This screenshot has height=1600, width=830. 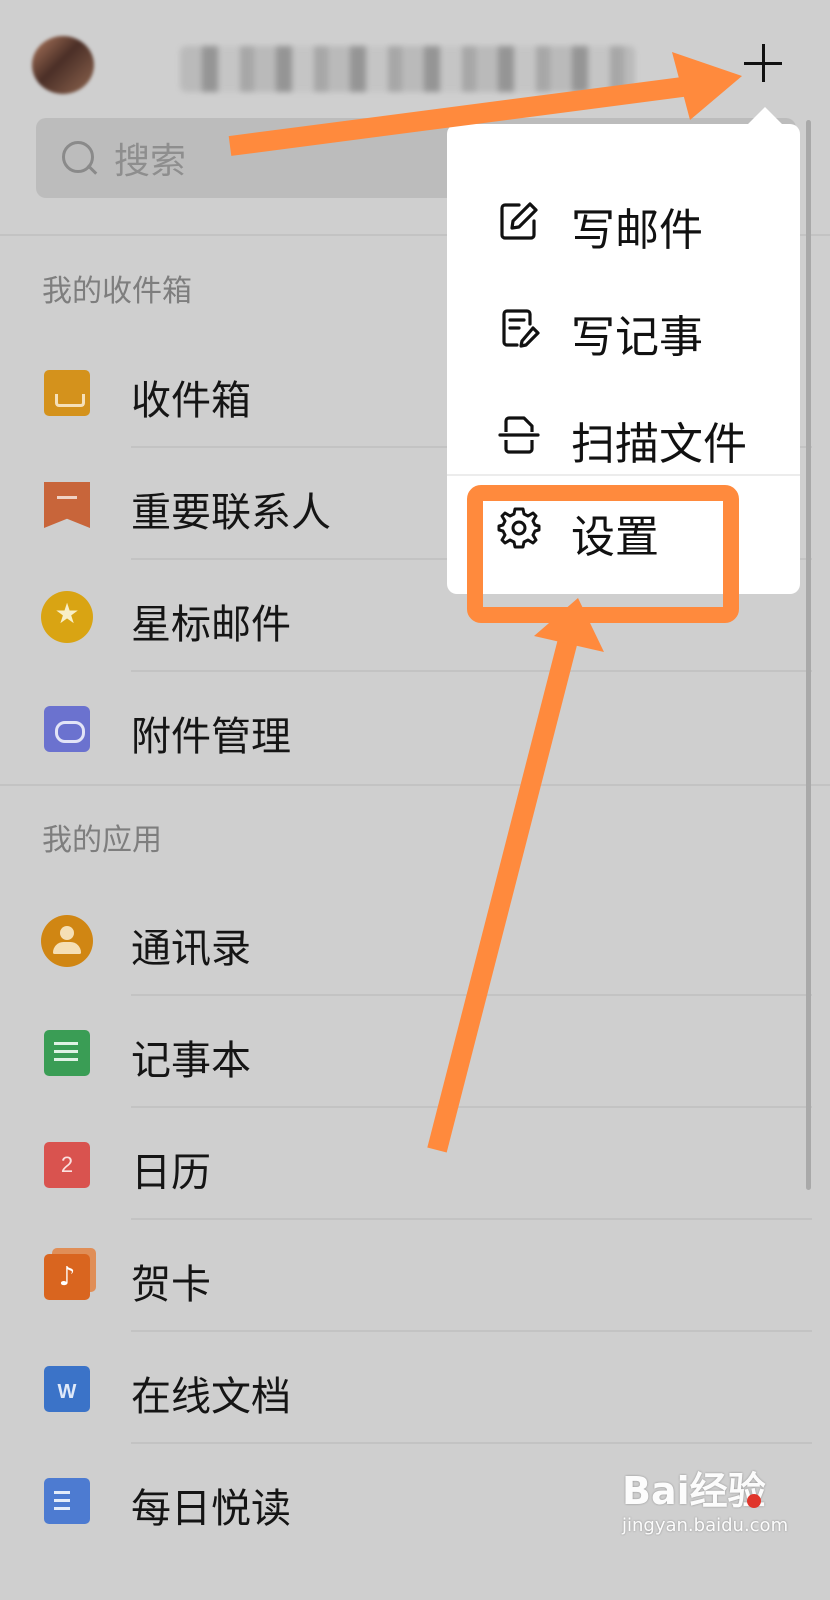 What do you see at coordinates (415, 1052) in the screenshot?
I see `list-item-notebook: 记事本` at bounding box center [415, 1052].